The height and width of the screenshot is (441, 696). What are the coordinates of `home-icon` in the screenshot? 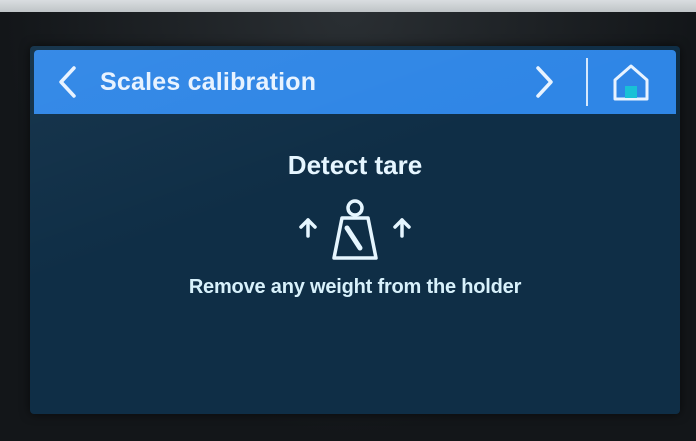 It's located at (631, 82).